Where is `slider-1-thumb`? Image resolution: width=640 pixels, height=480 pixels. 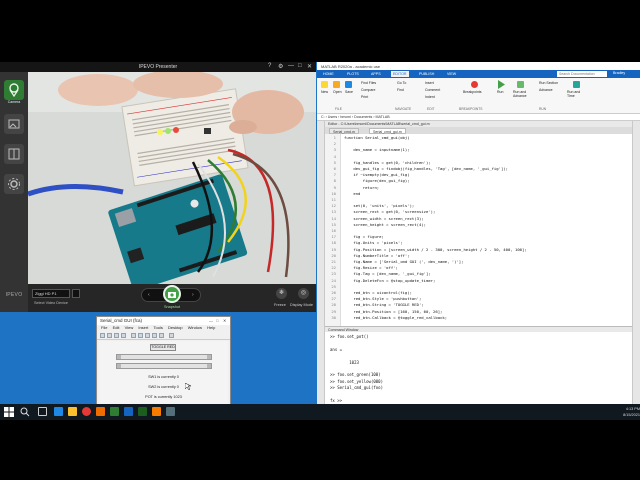 slider-1-thumb is located at coordinates (119, 357).